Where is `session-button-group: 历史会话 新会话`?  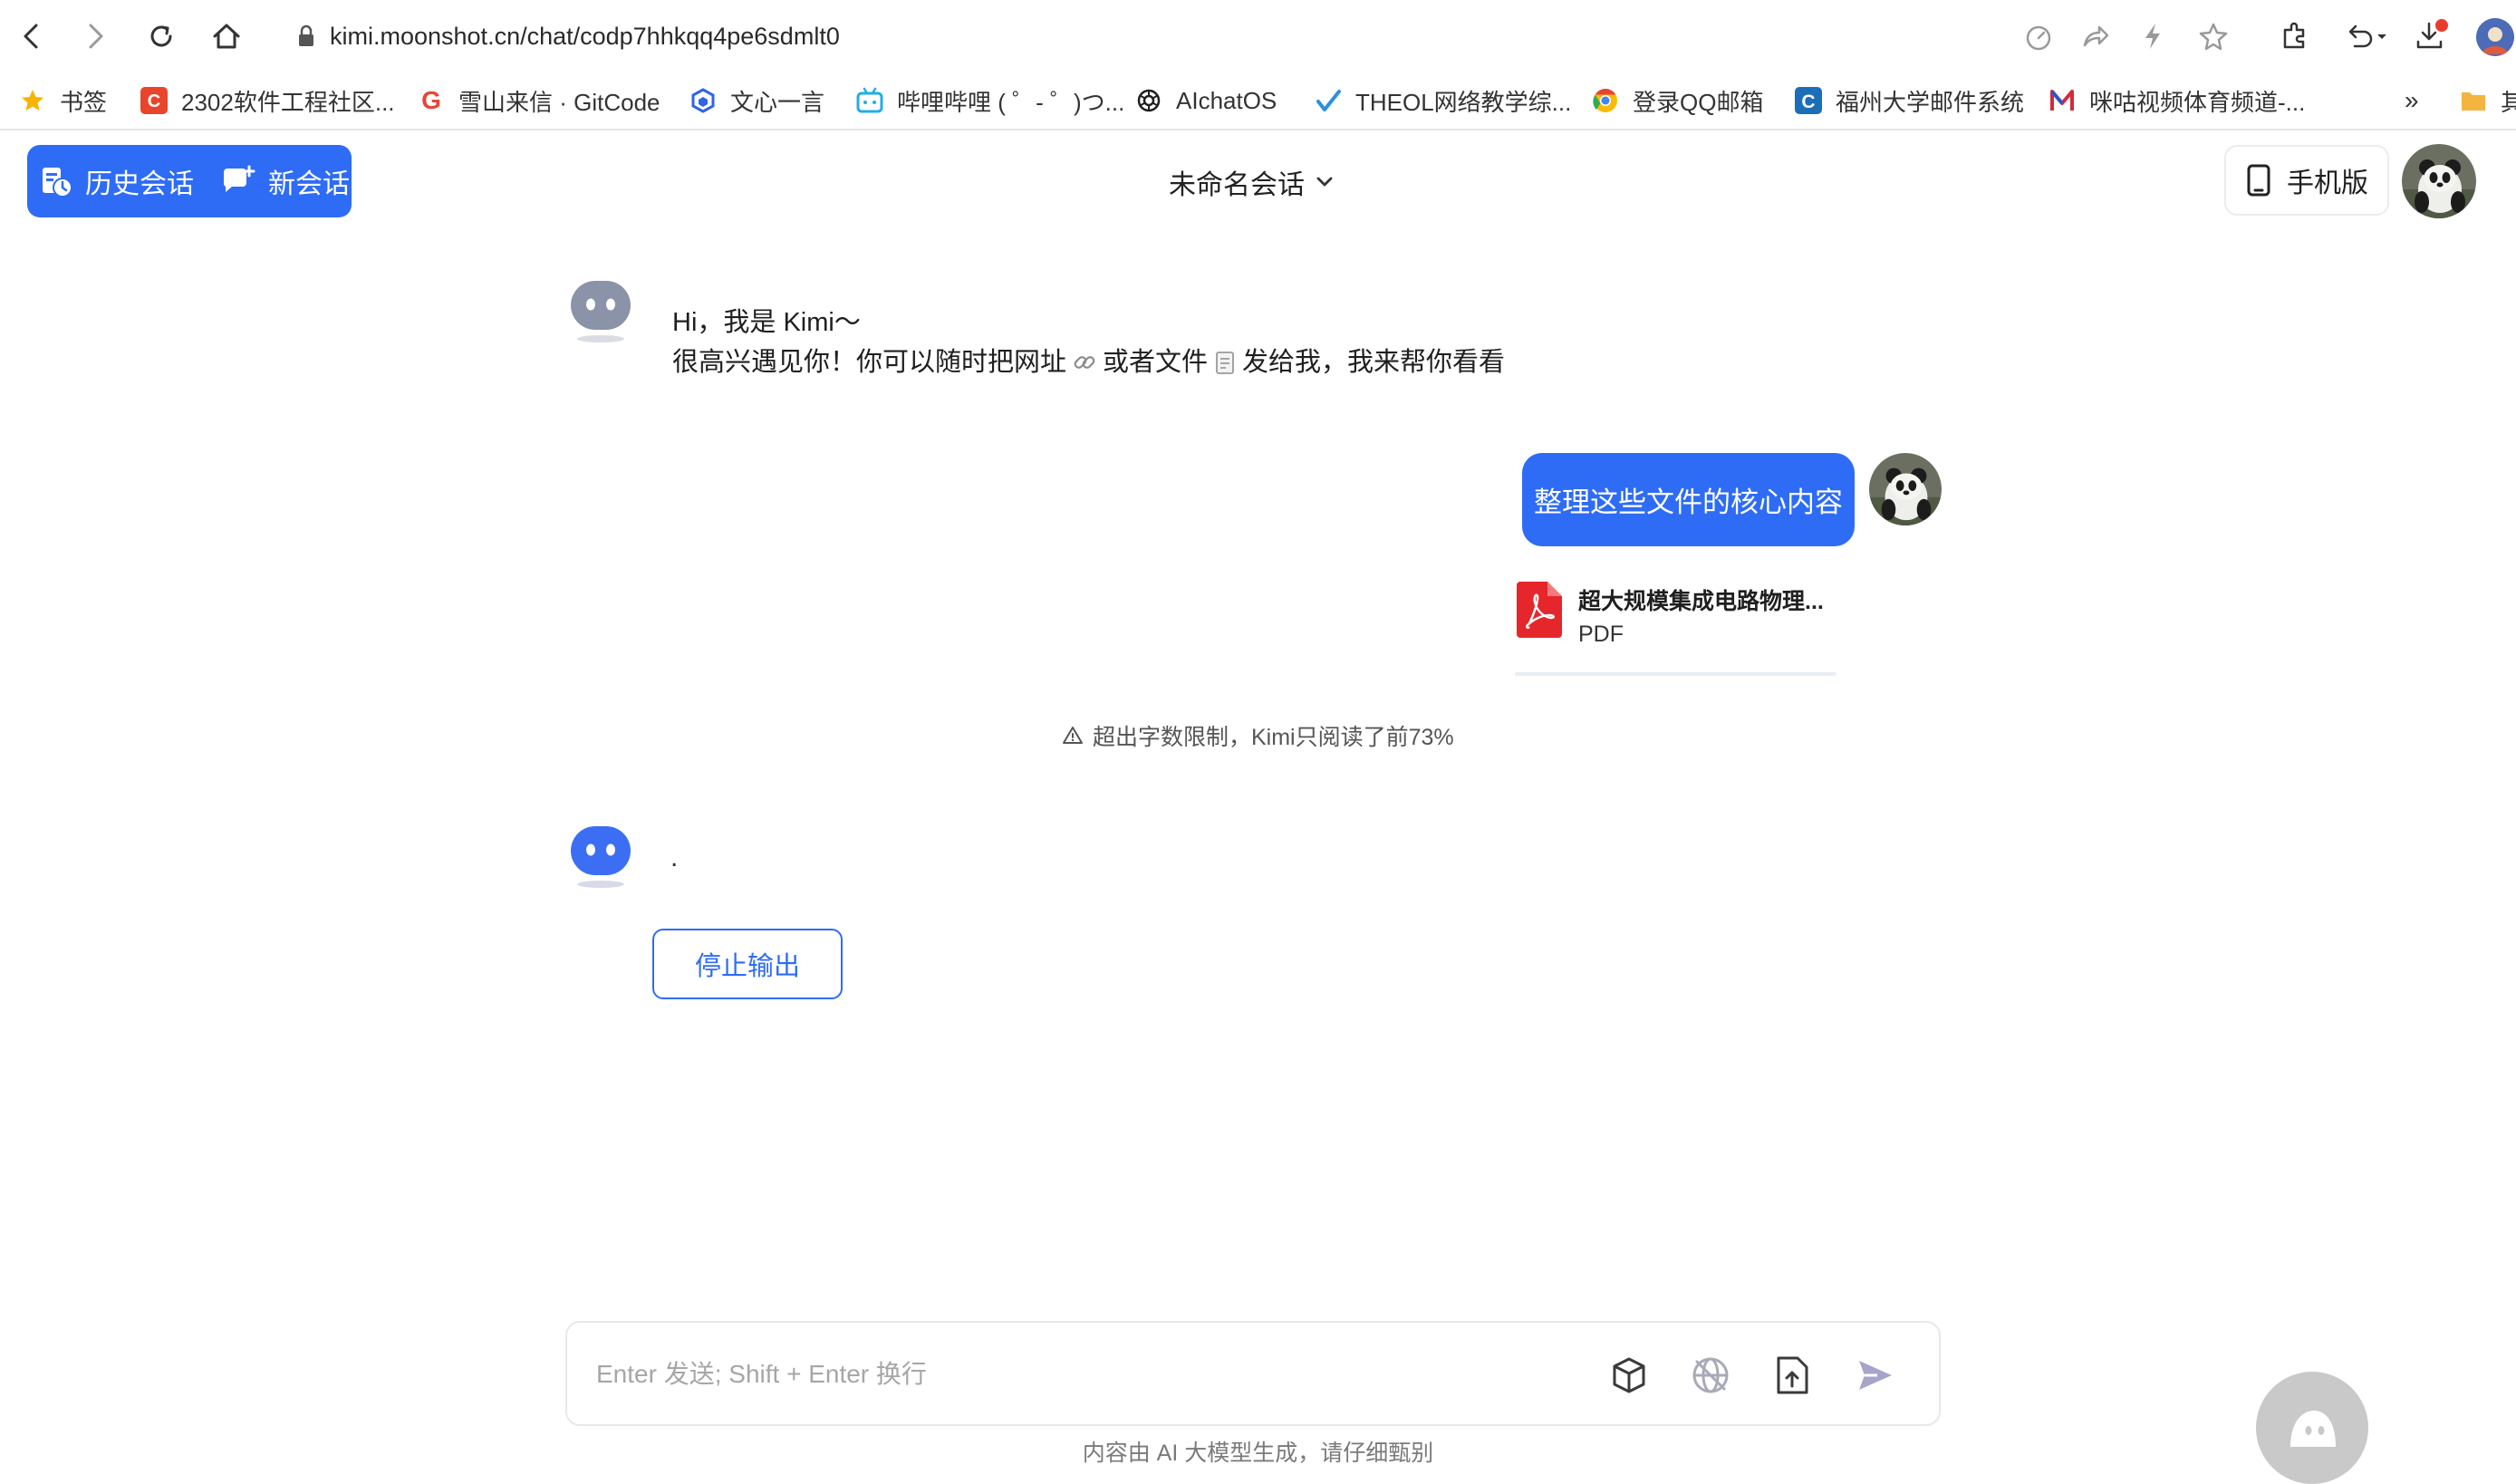
session-button-group: 历史会话 新会话 is located at coordinates (189, 181).